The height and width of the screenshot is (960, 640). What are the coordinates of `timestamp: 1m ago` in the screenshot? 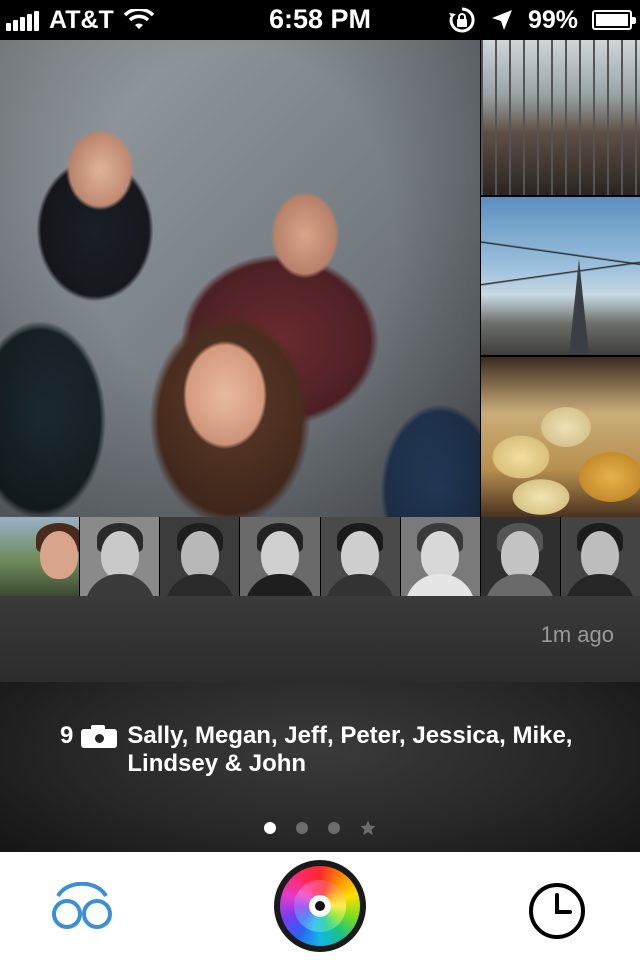 It's located at (577, 634).